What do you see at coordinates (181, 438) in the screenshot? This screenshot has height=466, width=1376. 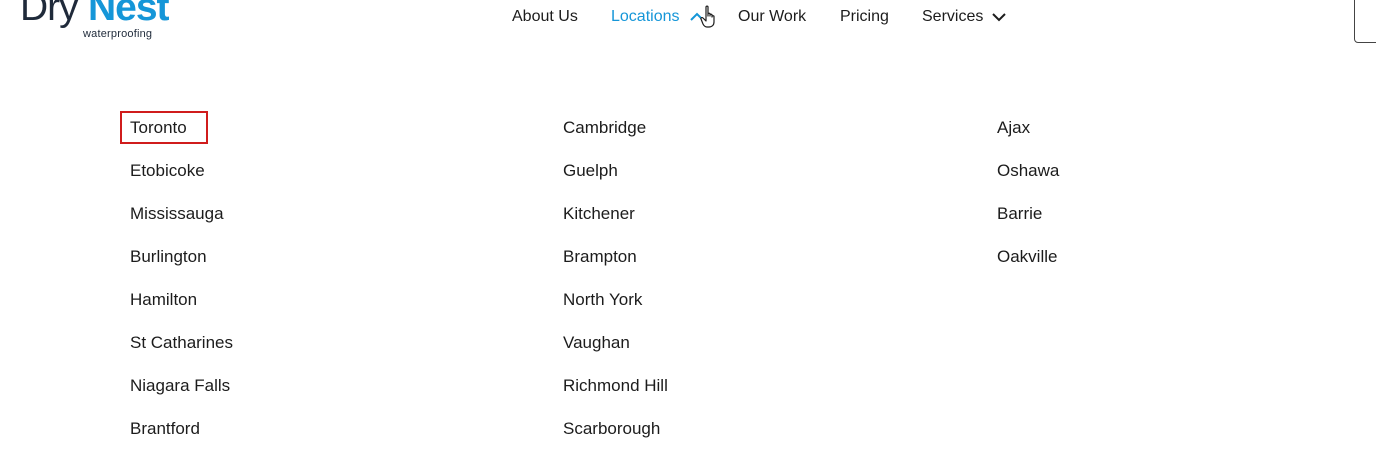 I see `location-link: Brantford` at bounding box center [181, 438].